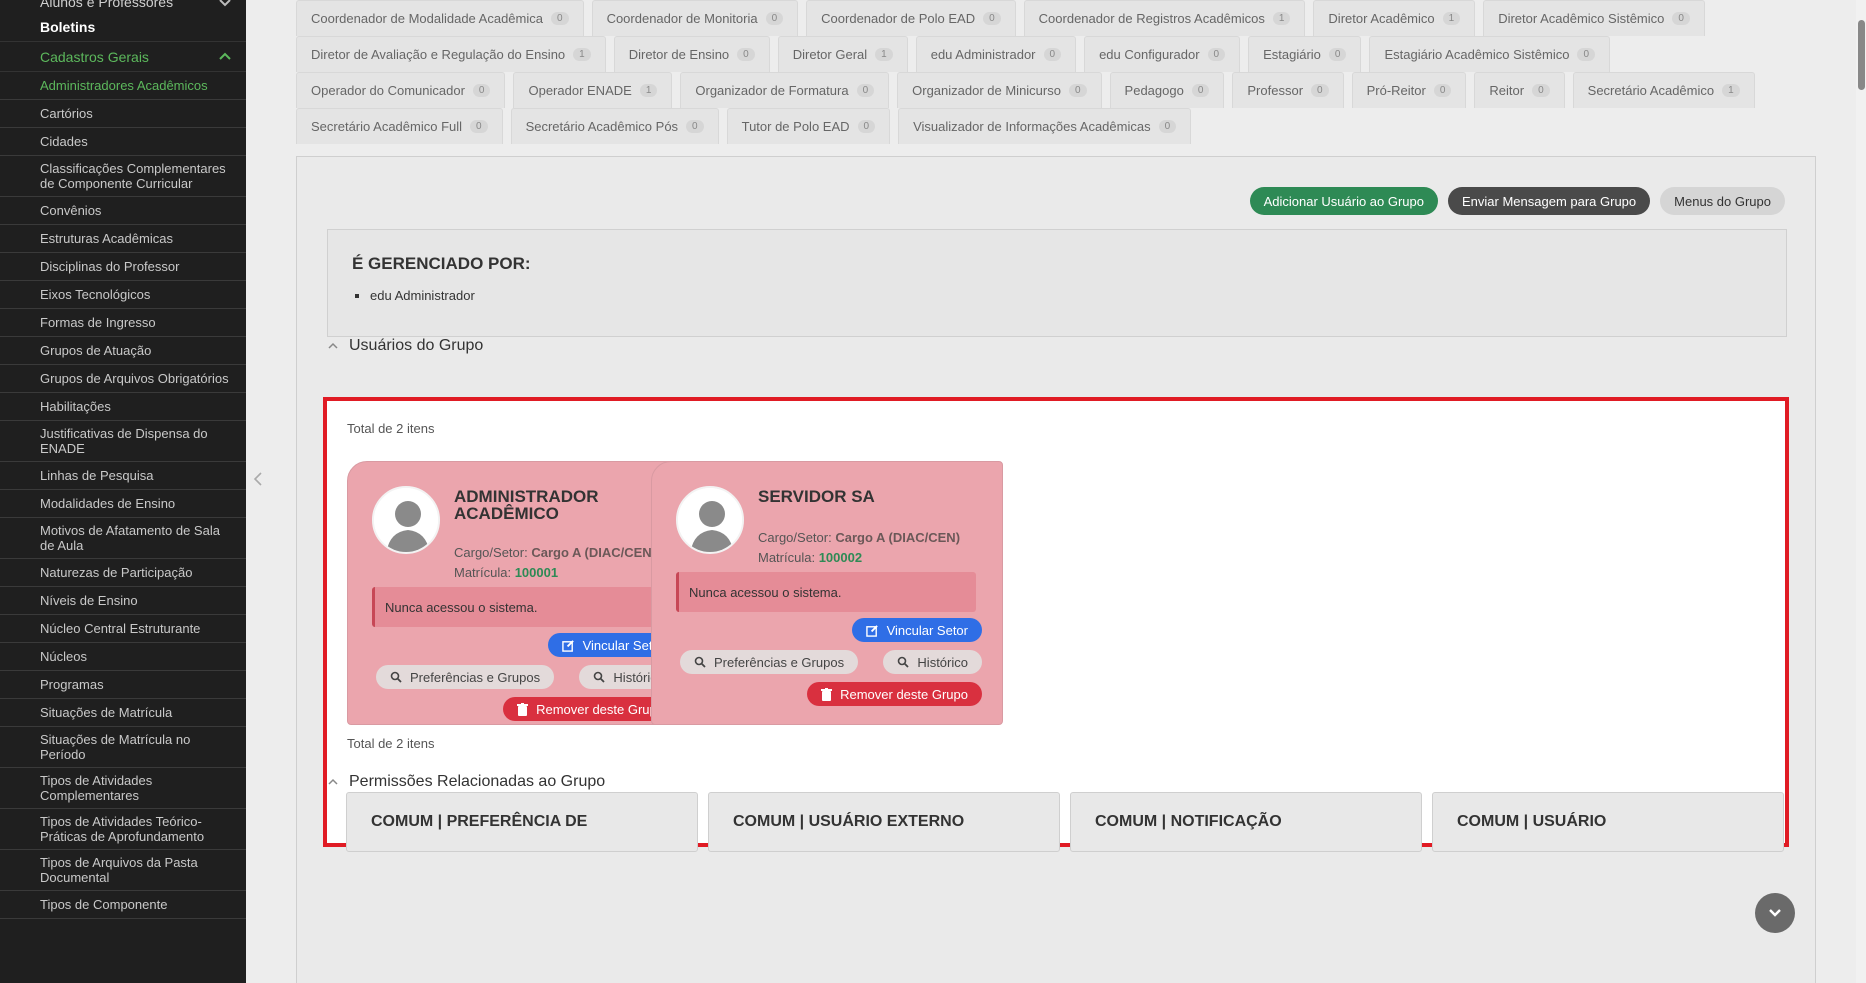  What do you see at coordinates (123, 629) in the screenshot?
I see `sidebar-item: Núcleo Central Estruturante` at bounding box center [123, 629].